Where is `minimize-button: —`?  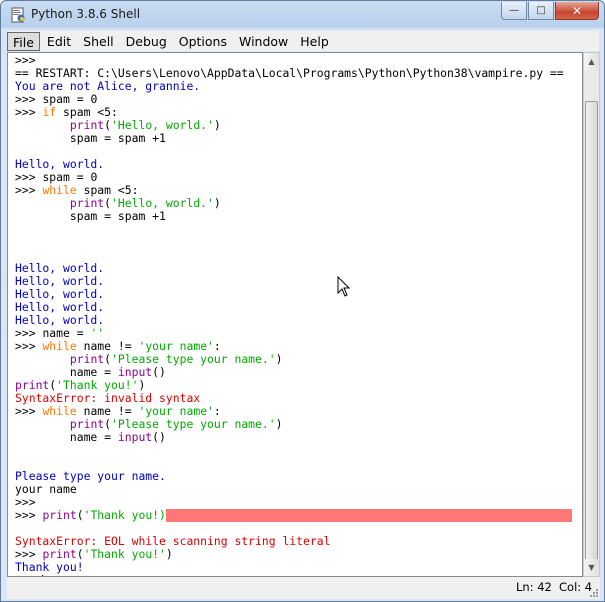 minimize-button: — is located at coordinates (514, 11).